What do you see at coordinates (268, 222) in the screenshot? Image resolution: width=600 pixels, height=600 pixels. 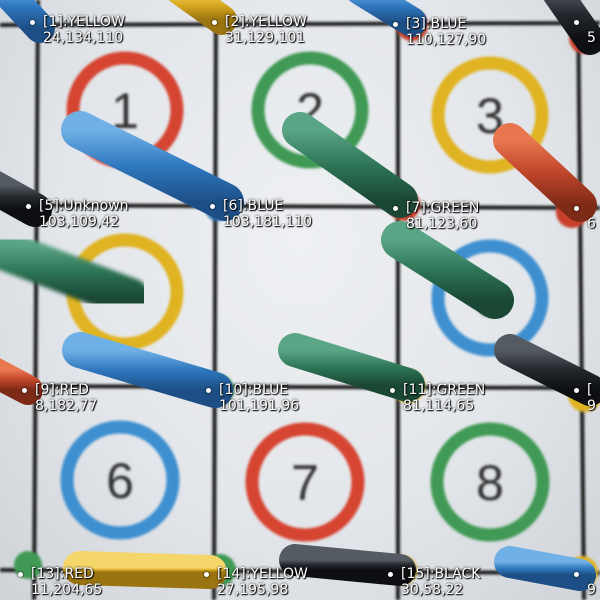 I see `detection-rgb: 103,181,110` at bounding box center [268, 222].